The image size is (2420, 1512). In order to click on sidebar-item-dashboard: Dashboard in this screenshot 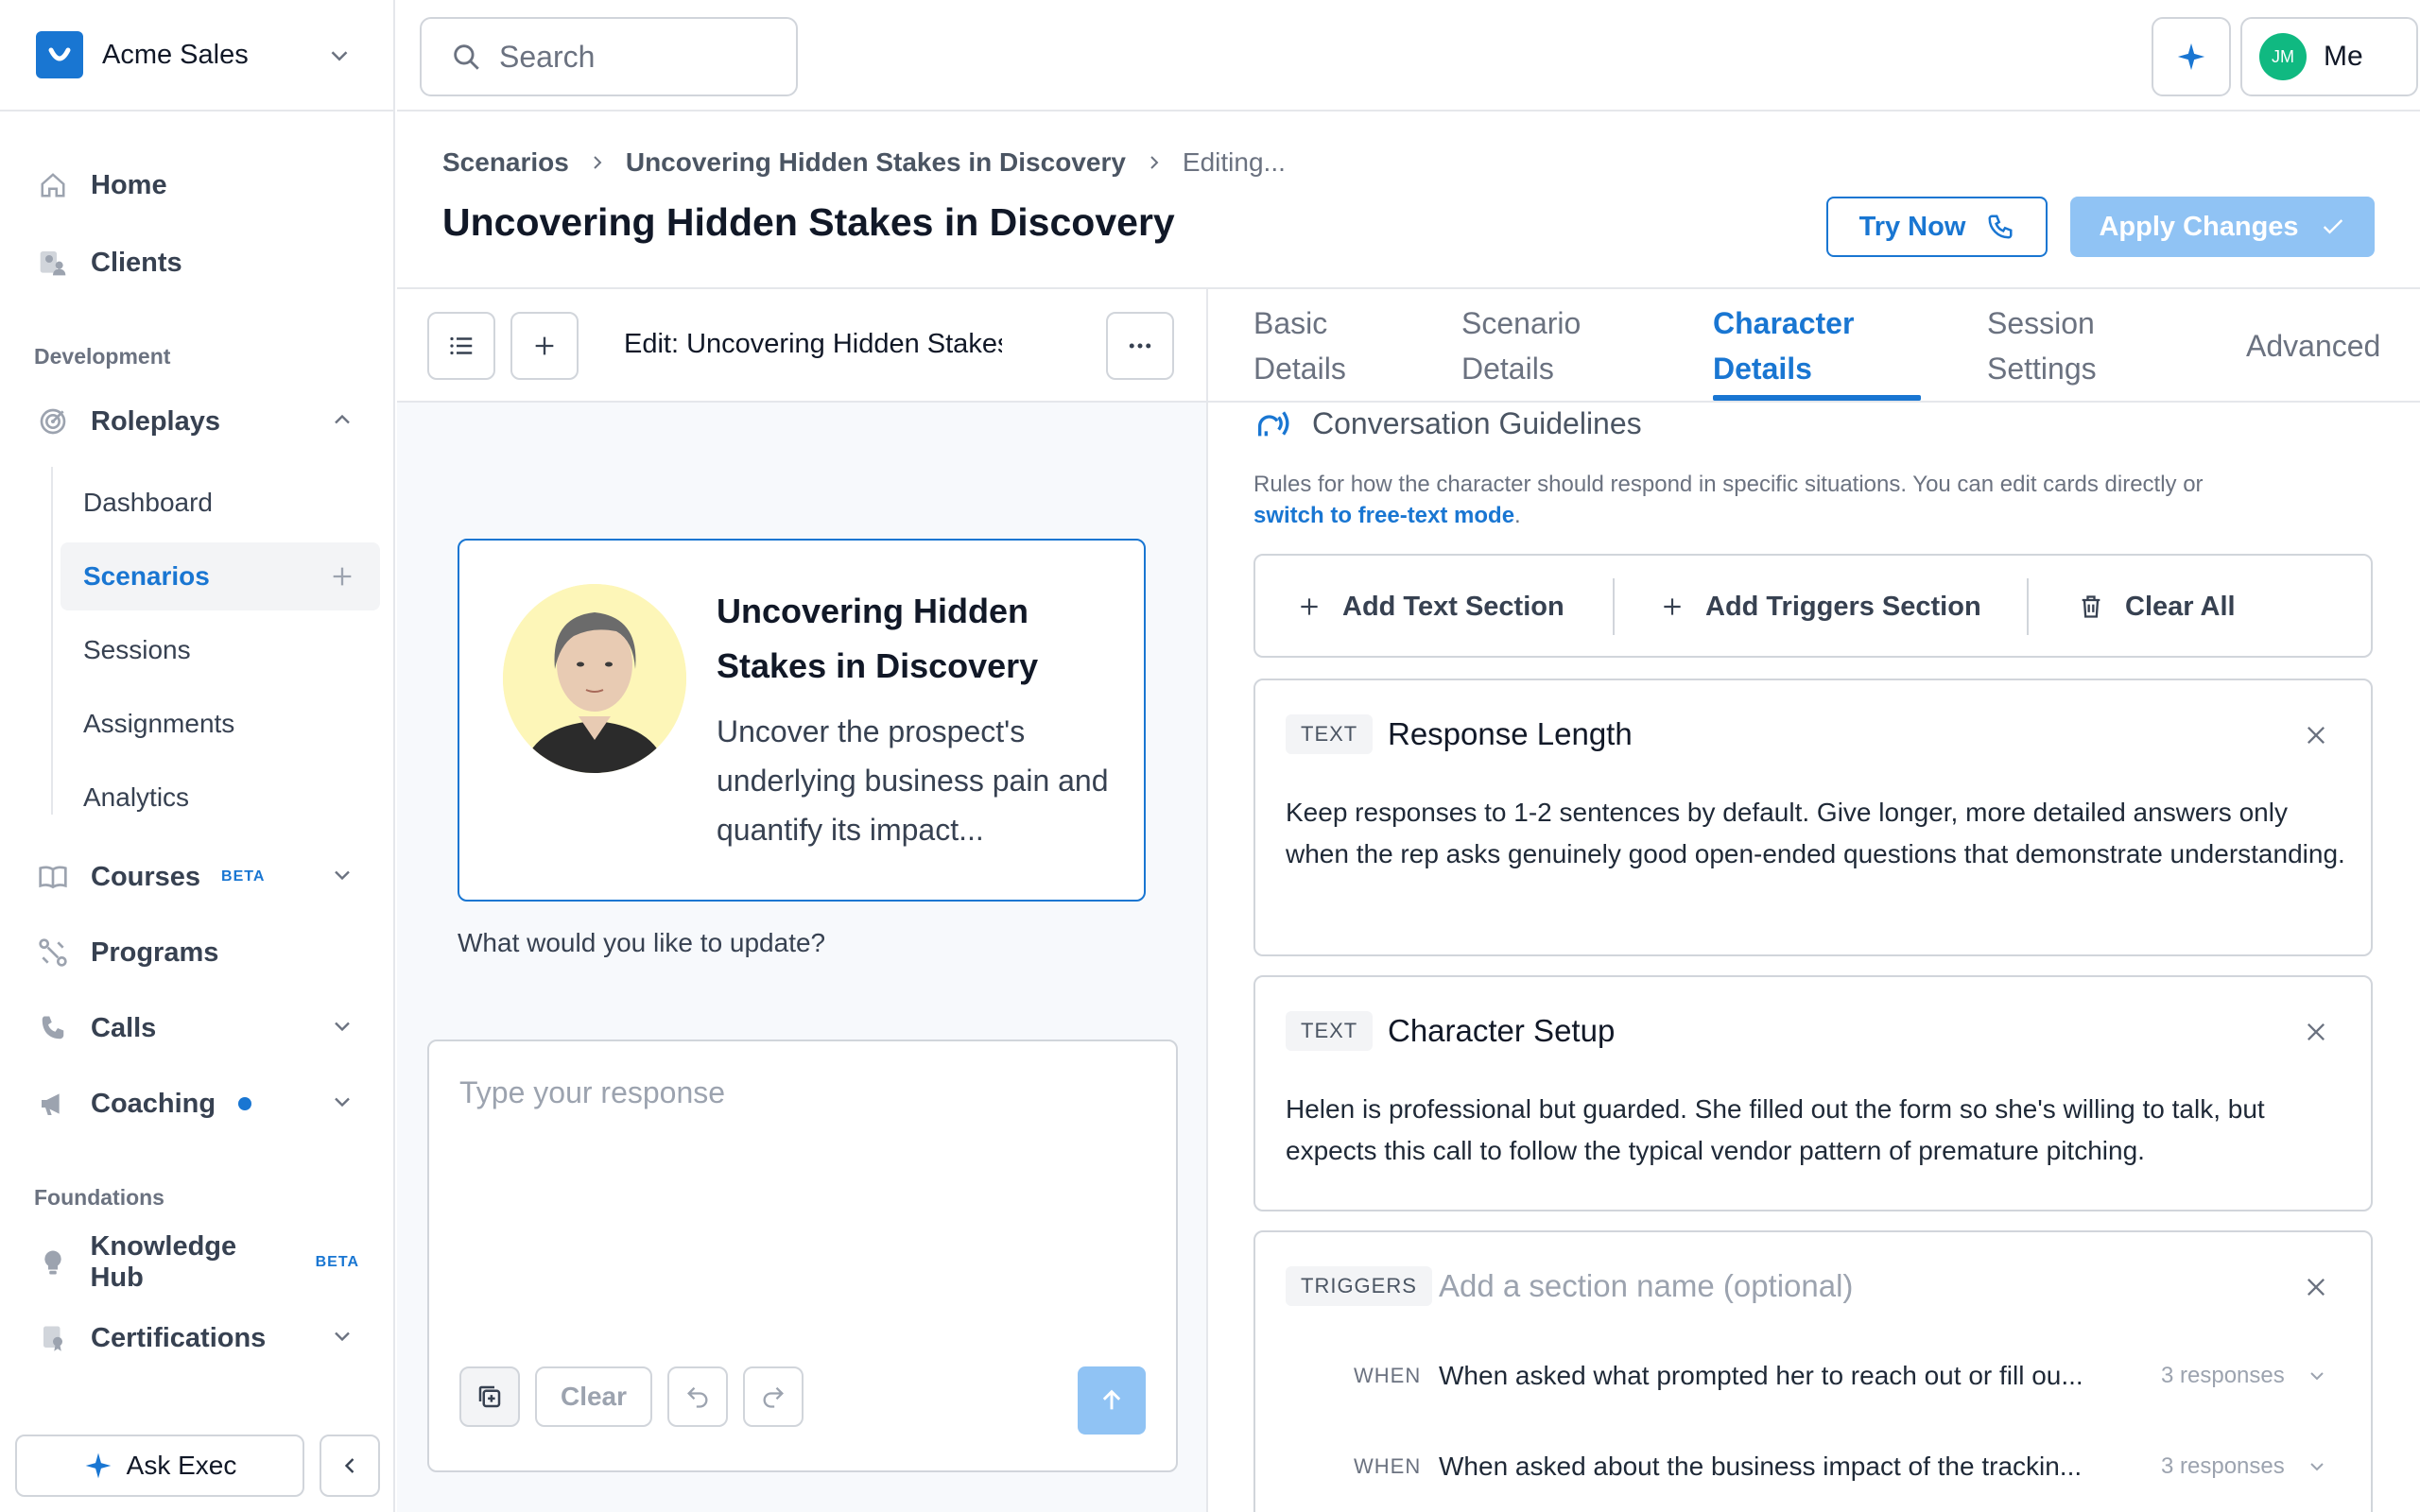, I will do `click(220, 503)`.